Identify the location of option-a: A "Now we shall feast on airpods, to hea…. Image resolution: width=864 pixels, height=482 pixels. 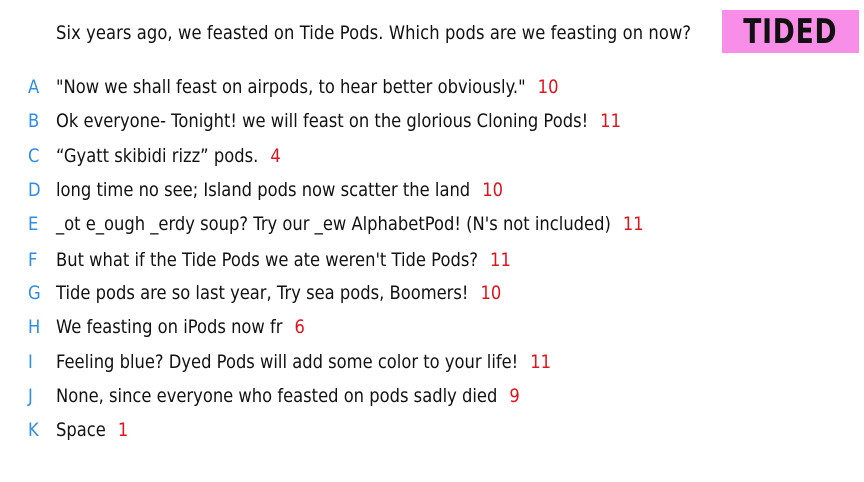
(334, 87).